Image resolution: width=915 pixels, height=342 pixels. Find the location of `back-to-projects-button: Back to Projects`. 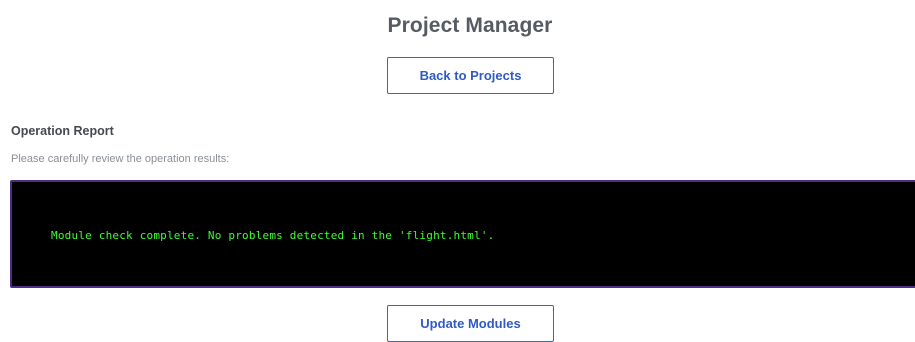

back-to-projects-button: Back to Projects is located at coordinates (470, 75).